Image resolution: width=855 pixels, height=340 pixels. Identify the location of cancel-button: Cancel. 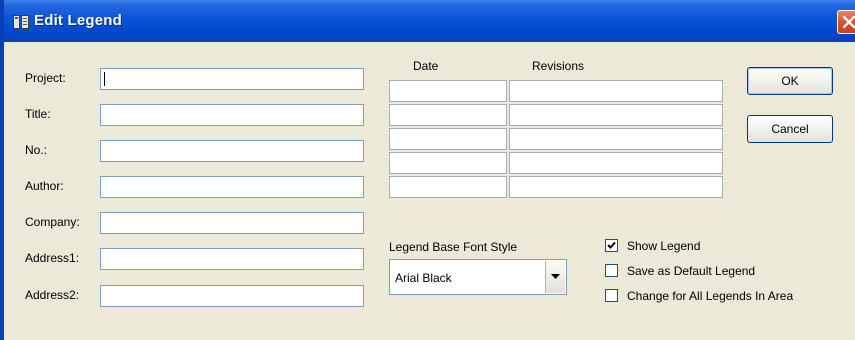
(790, 129).